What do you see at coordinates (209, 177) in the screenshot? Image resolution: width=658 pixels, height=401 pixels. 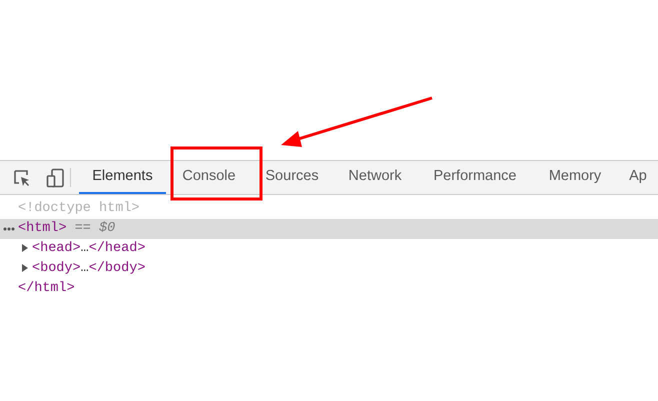 I see `panel-tab: Console` at bounding box center [209, 177].